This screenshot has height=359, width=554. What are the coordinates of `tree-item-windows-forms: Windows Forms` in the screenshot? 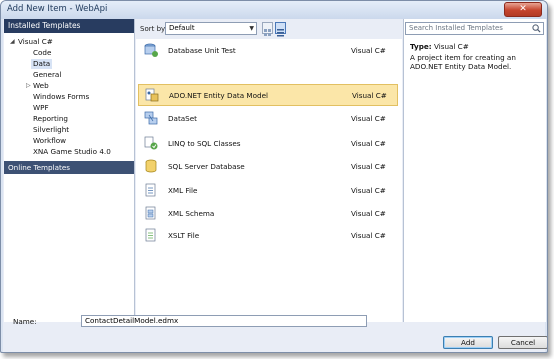 It's located at (61, 97).